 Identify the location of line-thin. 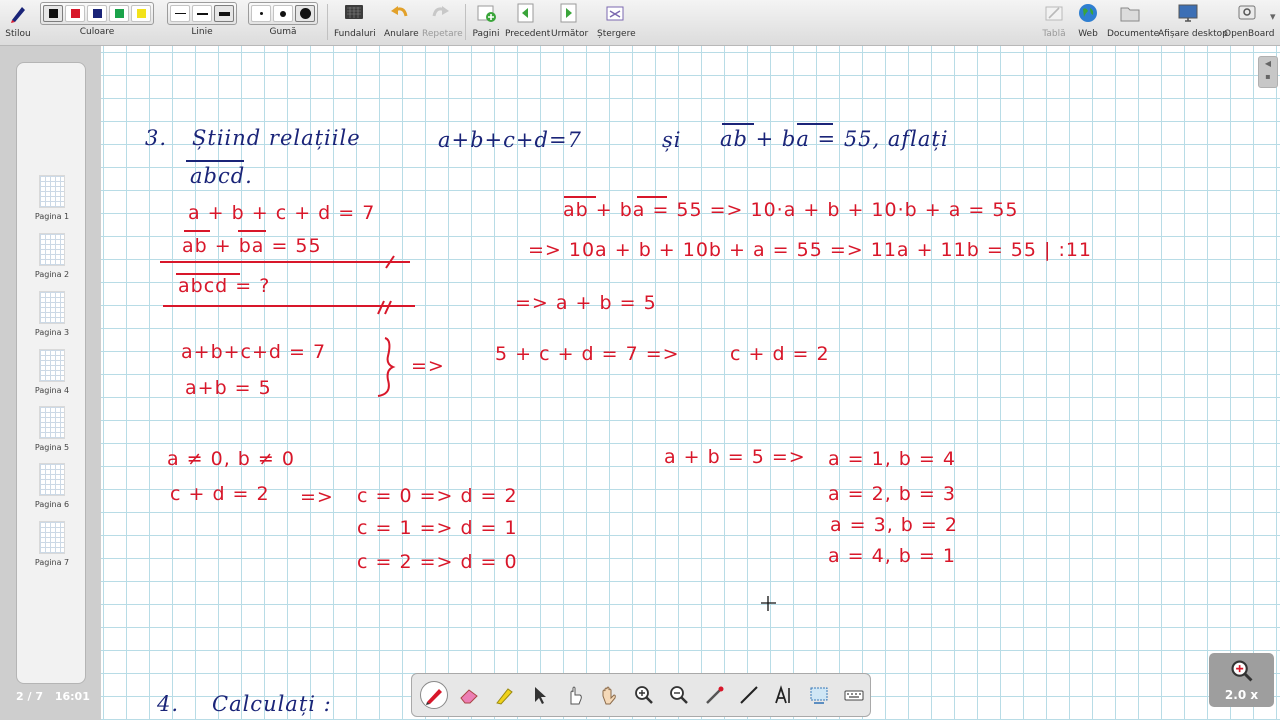
(180, 13).